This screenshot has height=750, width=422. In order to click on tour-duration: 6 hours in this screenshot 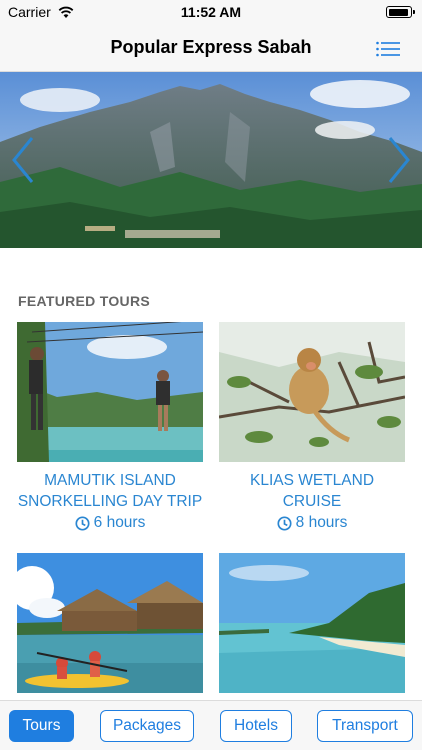, I will do `click(110, 523)`.